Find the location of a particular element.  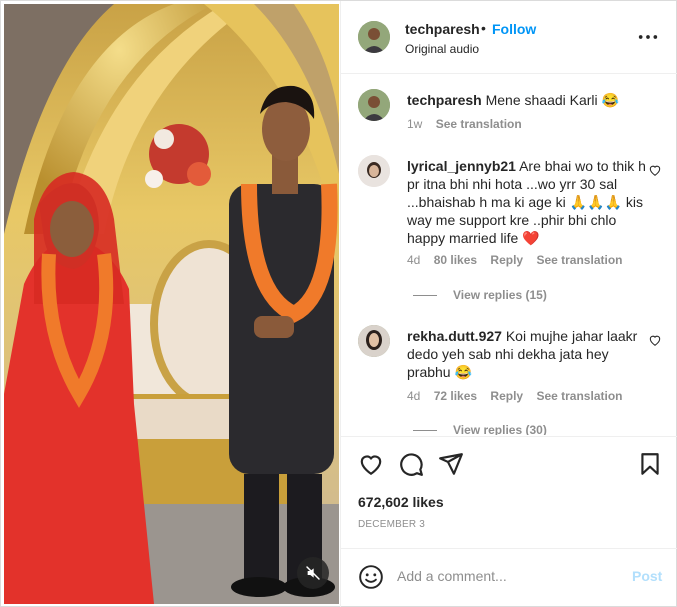

comment-icon is located at coordinates (411, 464).